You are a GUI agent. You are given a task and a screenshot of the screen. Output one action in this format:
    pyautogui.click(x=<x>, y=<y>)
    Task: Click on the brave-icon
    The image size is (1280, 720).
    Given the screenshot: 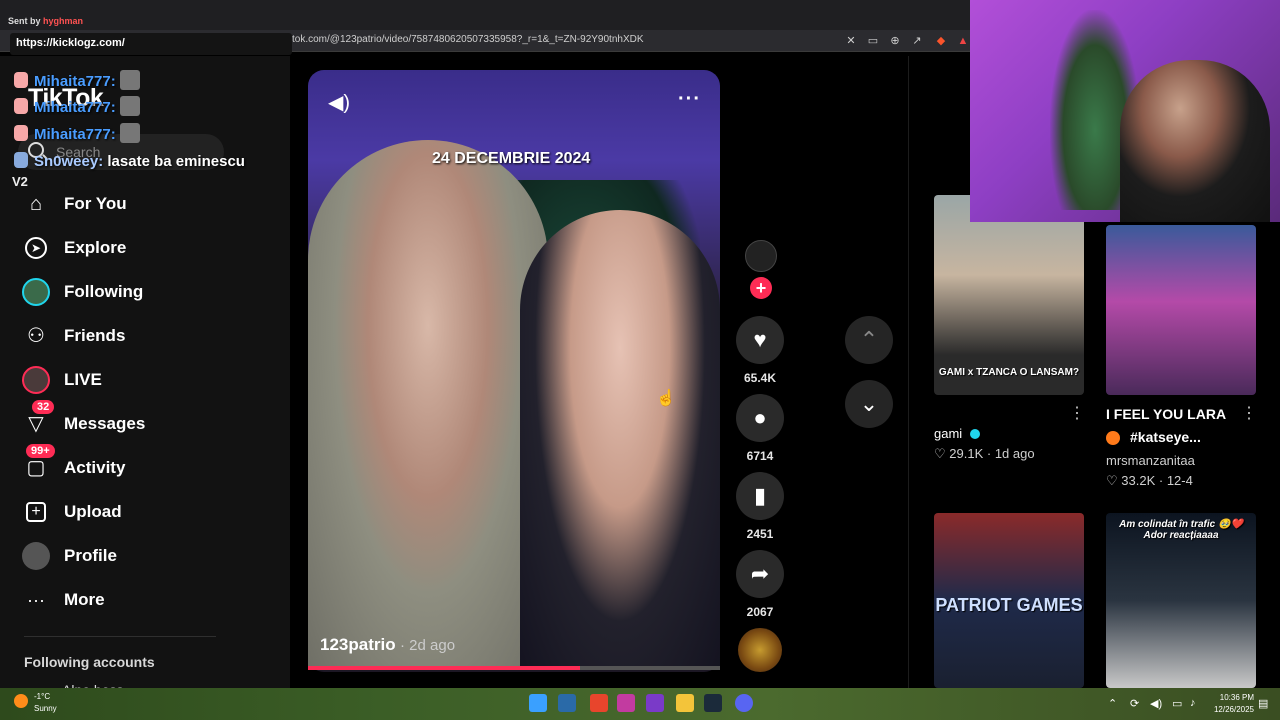 What is the action you would take?
    pyautogui.click(x=599, y=703)
    